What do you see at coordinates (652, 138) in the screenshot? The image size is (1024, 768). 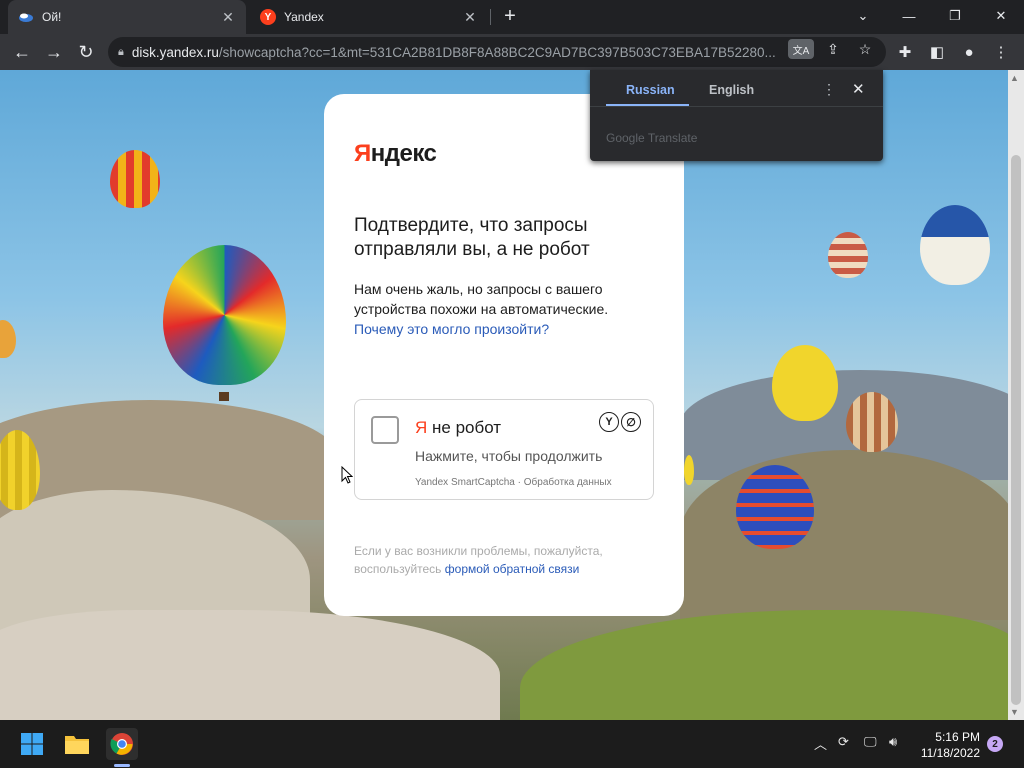 I see `google-translate-brand: Google Translate` at bounding box center [652, 138].